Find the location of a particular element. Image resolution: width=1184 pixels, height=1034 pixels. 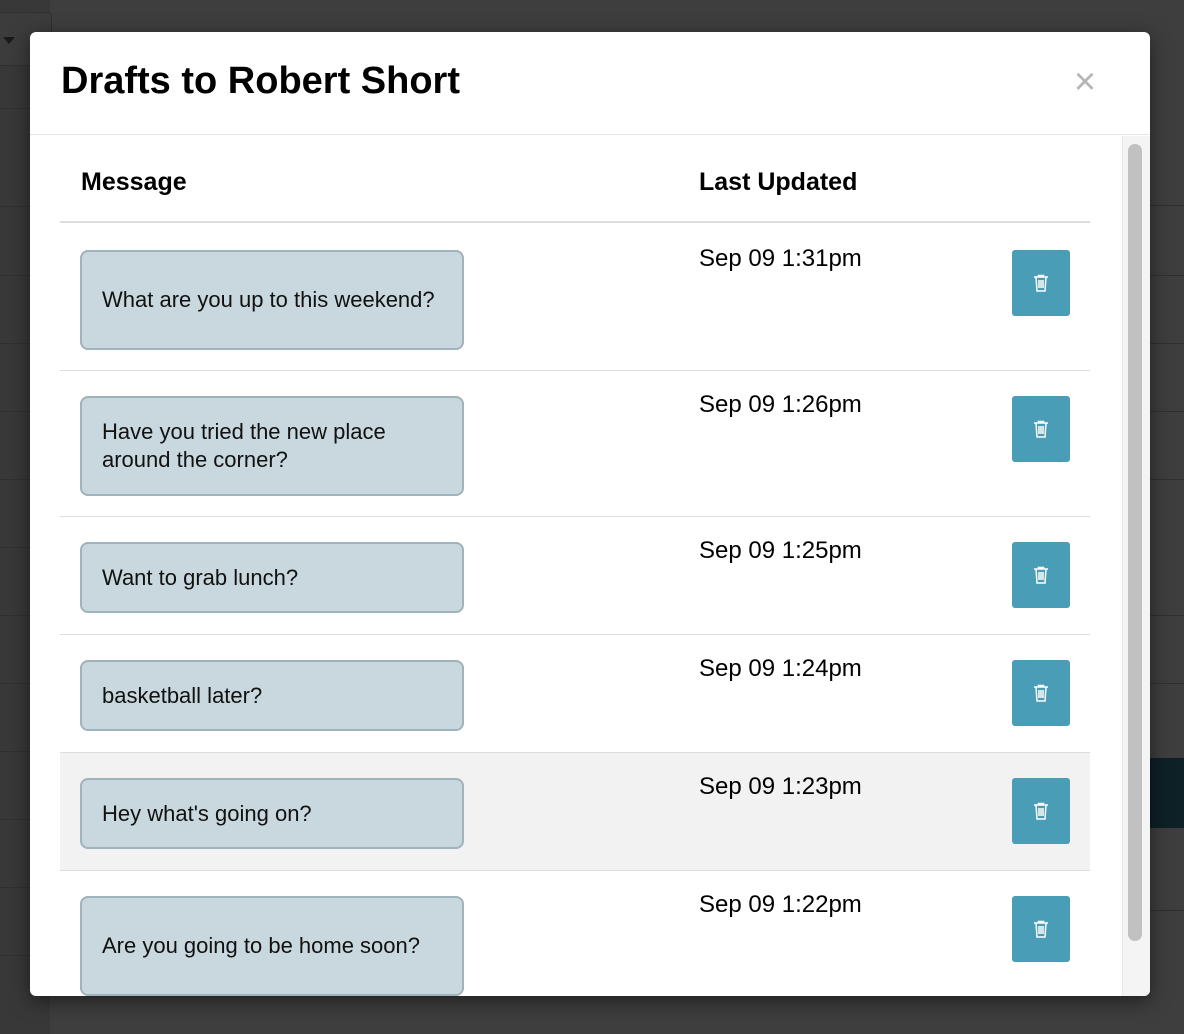

draft-row: Want to grab lunch? Sep 09 1:25pm is located at coordinates (575, 576).